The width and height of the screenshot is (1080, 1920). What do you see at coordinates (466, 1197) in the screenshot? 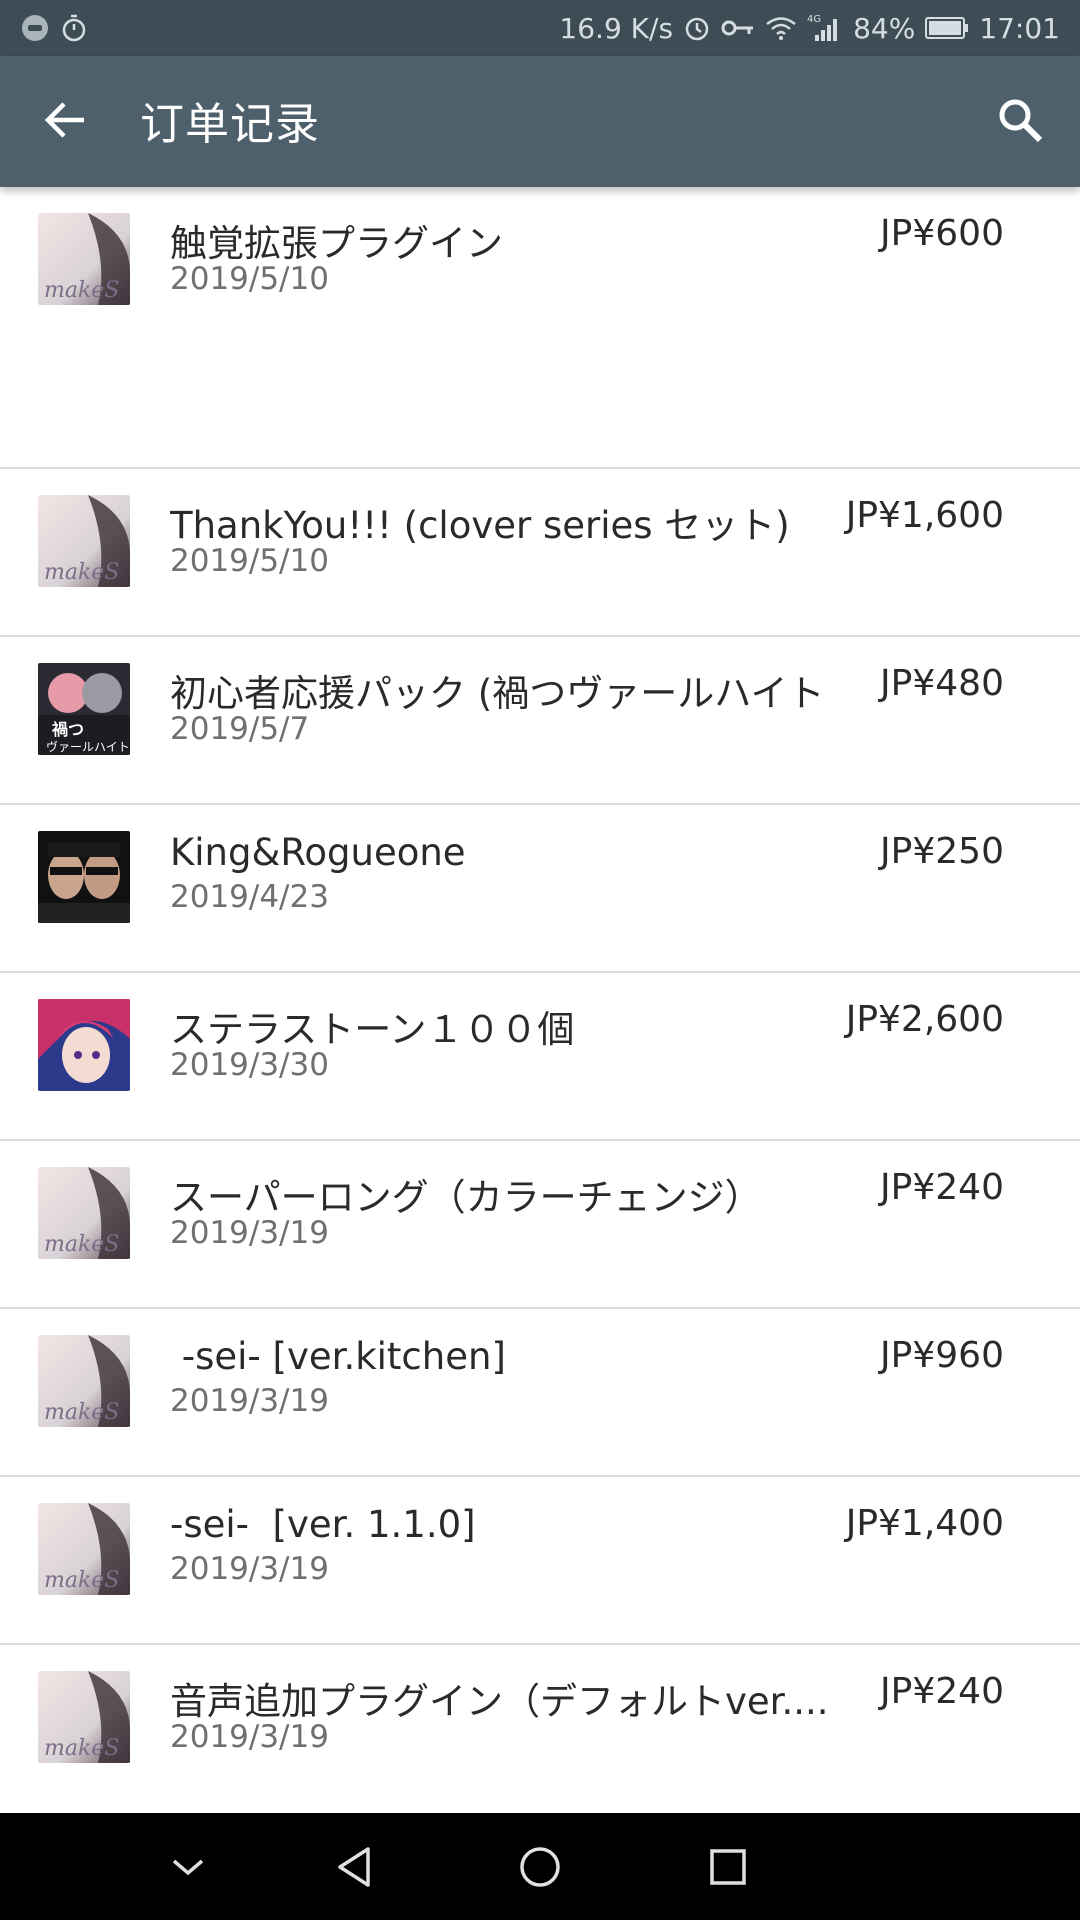
I see `order-title: スーパーロング（カラーチェンジ）` at bounding box center [466, 1197].